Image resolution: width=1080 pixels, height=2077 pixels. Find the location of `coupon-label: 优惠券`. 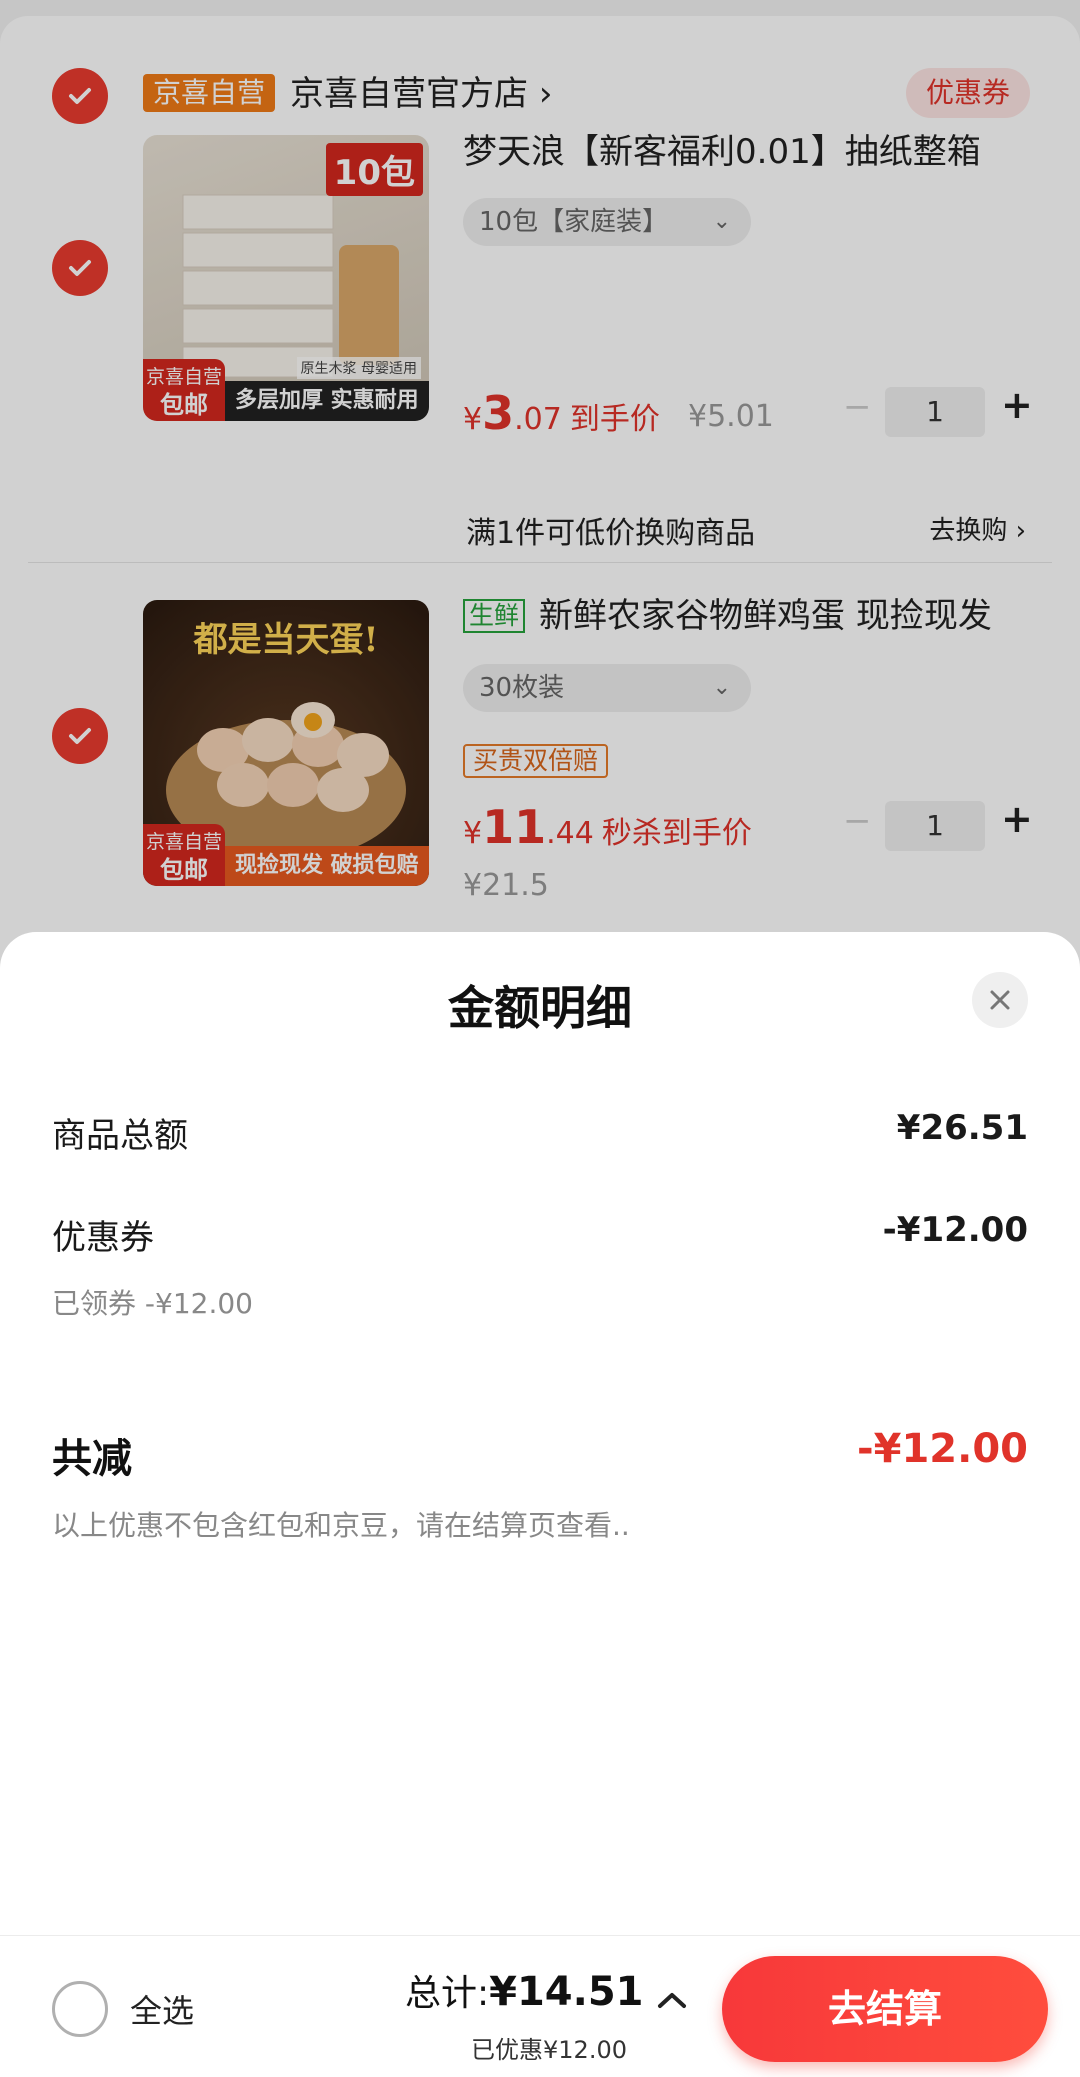

coupon-label: 优惠券 is located at coordinates (103, 1238).